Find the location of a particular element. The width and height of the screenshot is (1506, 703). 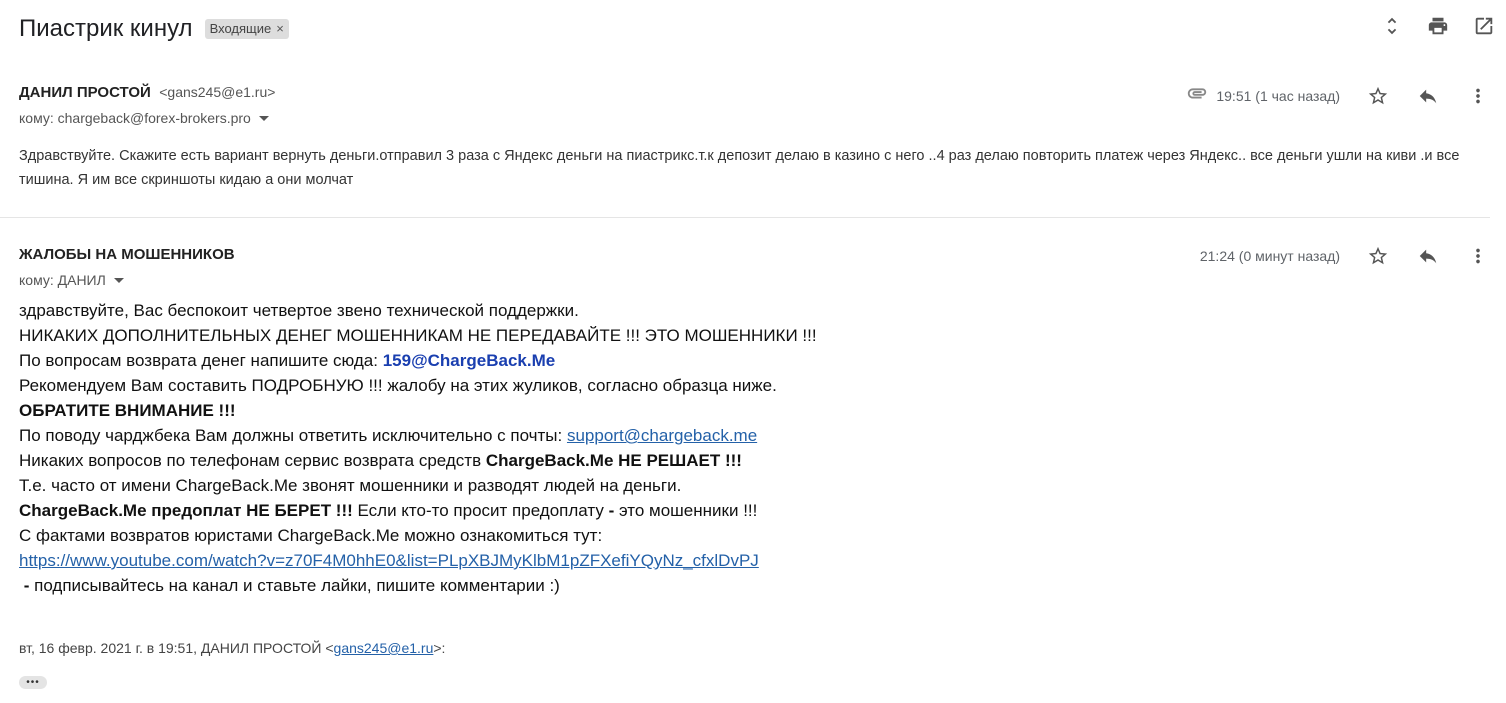

remove-label-button: × is located at coordinates (280, 28).